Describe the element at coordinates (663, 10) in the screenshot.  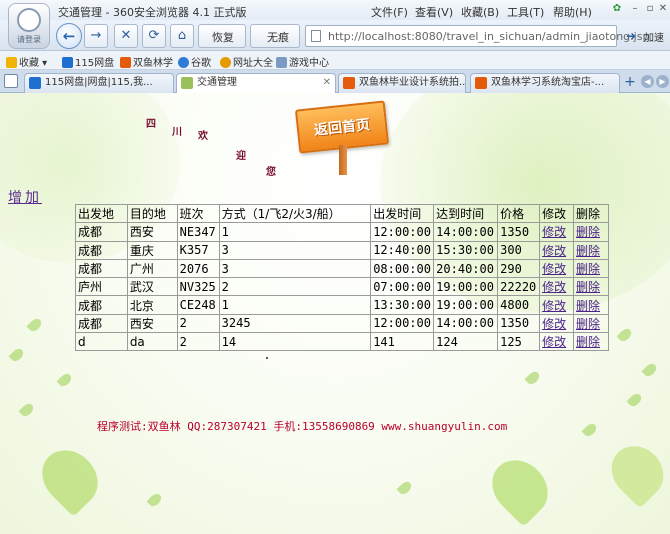
I see `close-icon: ✕` at that location.